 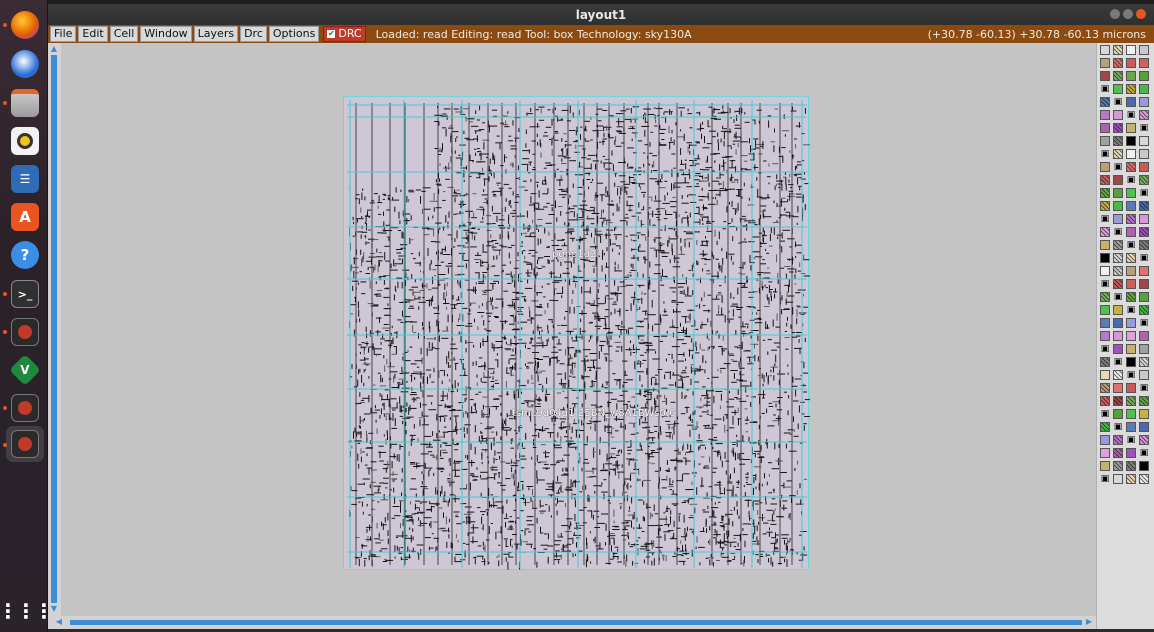 I want to click on dock-vim: V, so click(x=25, y=370).